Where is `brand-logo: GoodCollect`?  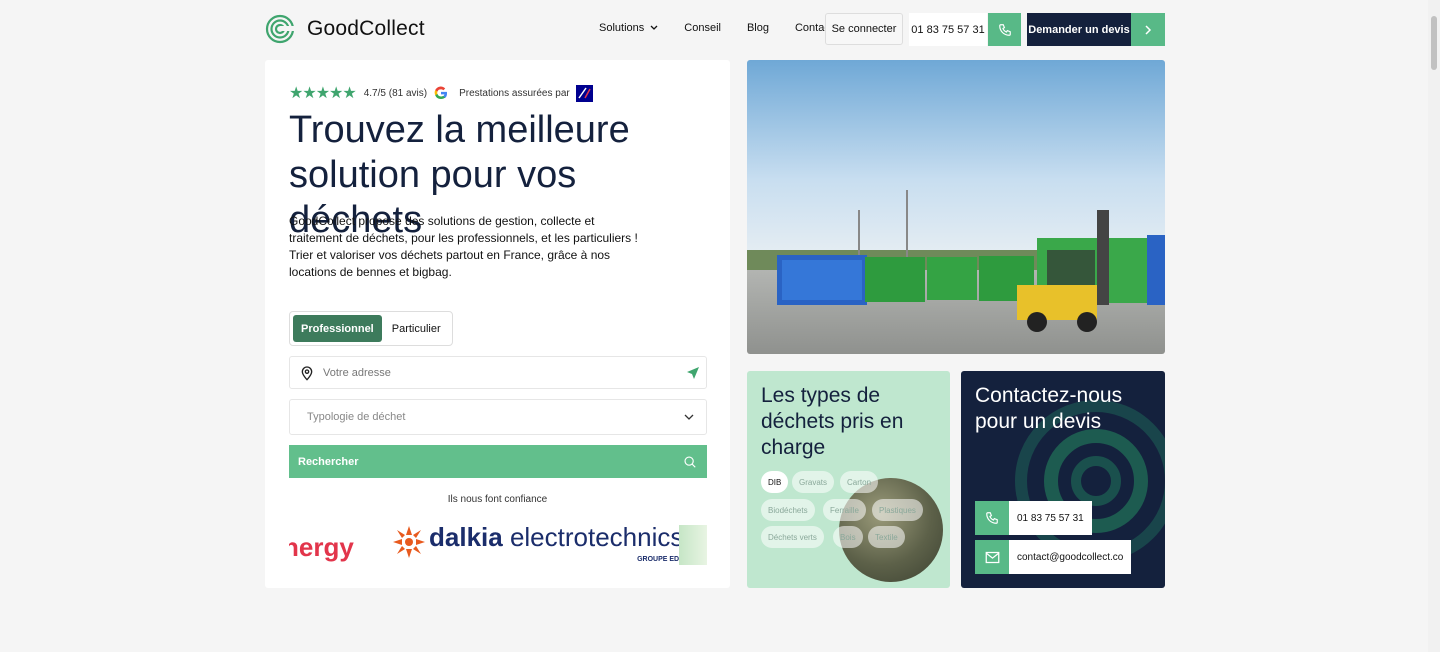
brand-logo: GoodCollect is located at coordinates (345, 29).